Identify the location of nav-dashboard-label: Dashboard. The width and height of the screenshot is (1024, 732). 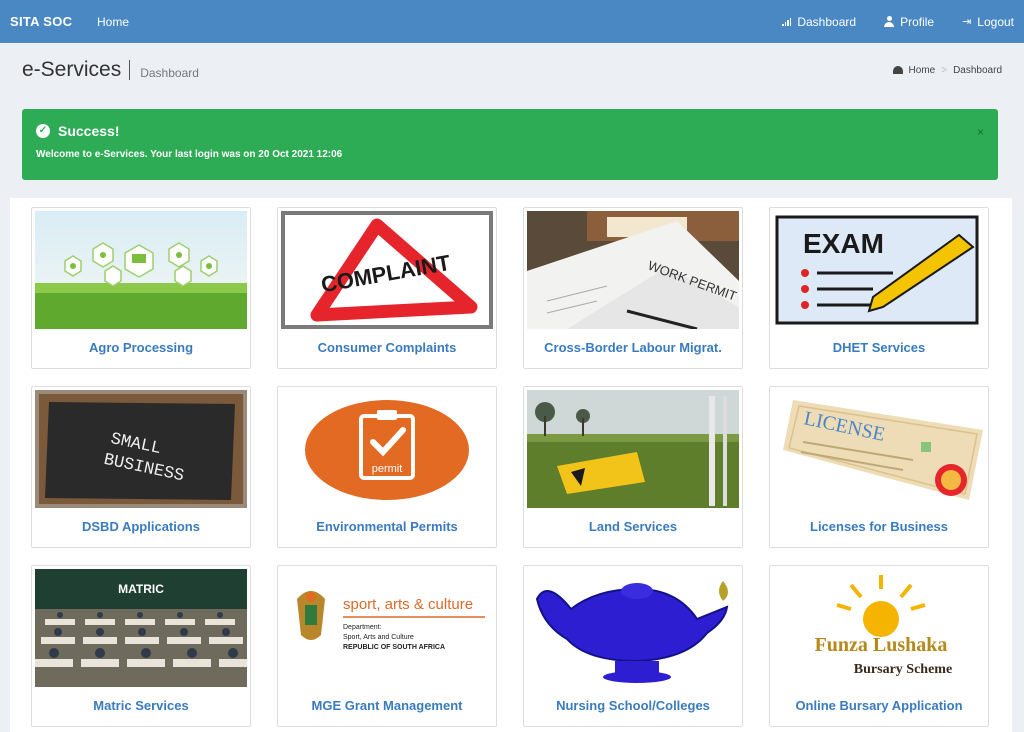
(827, 21).